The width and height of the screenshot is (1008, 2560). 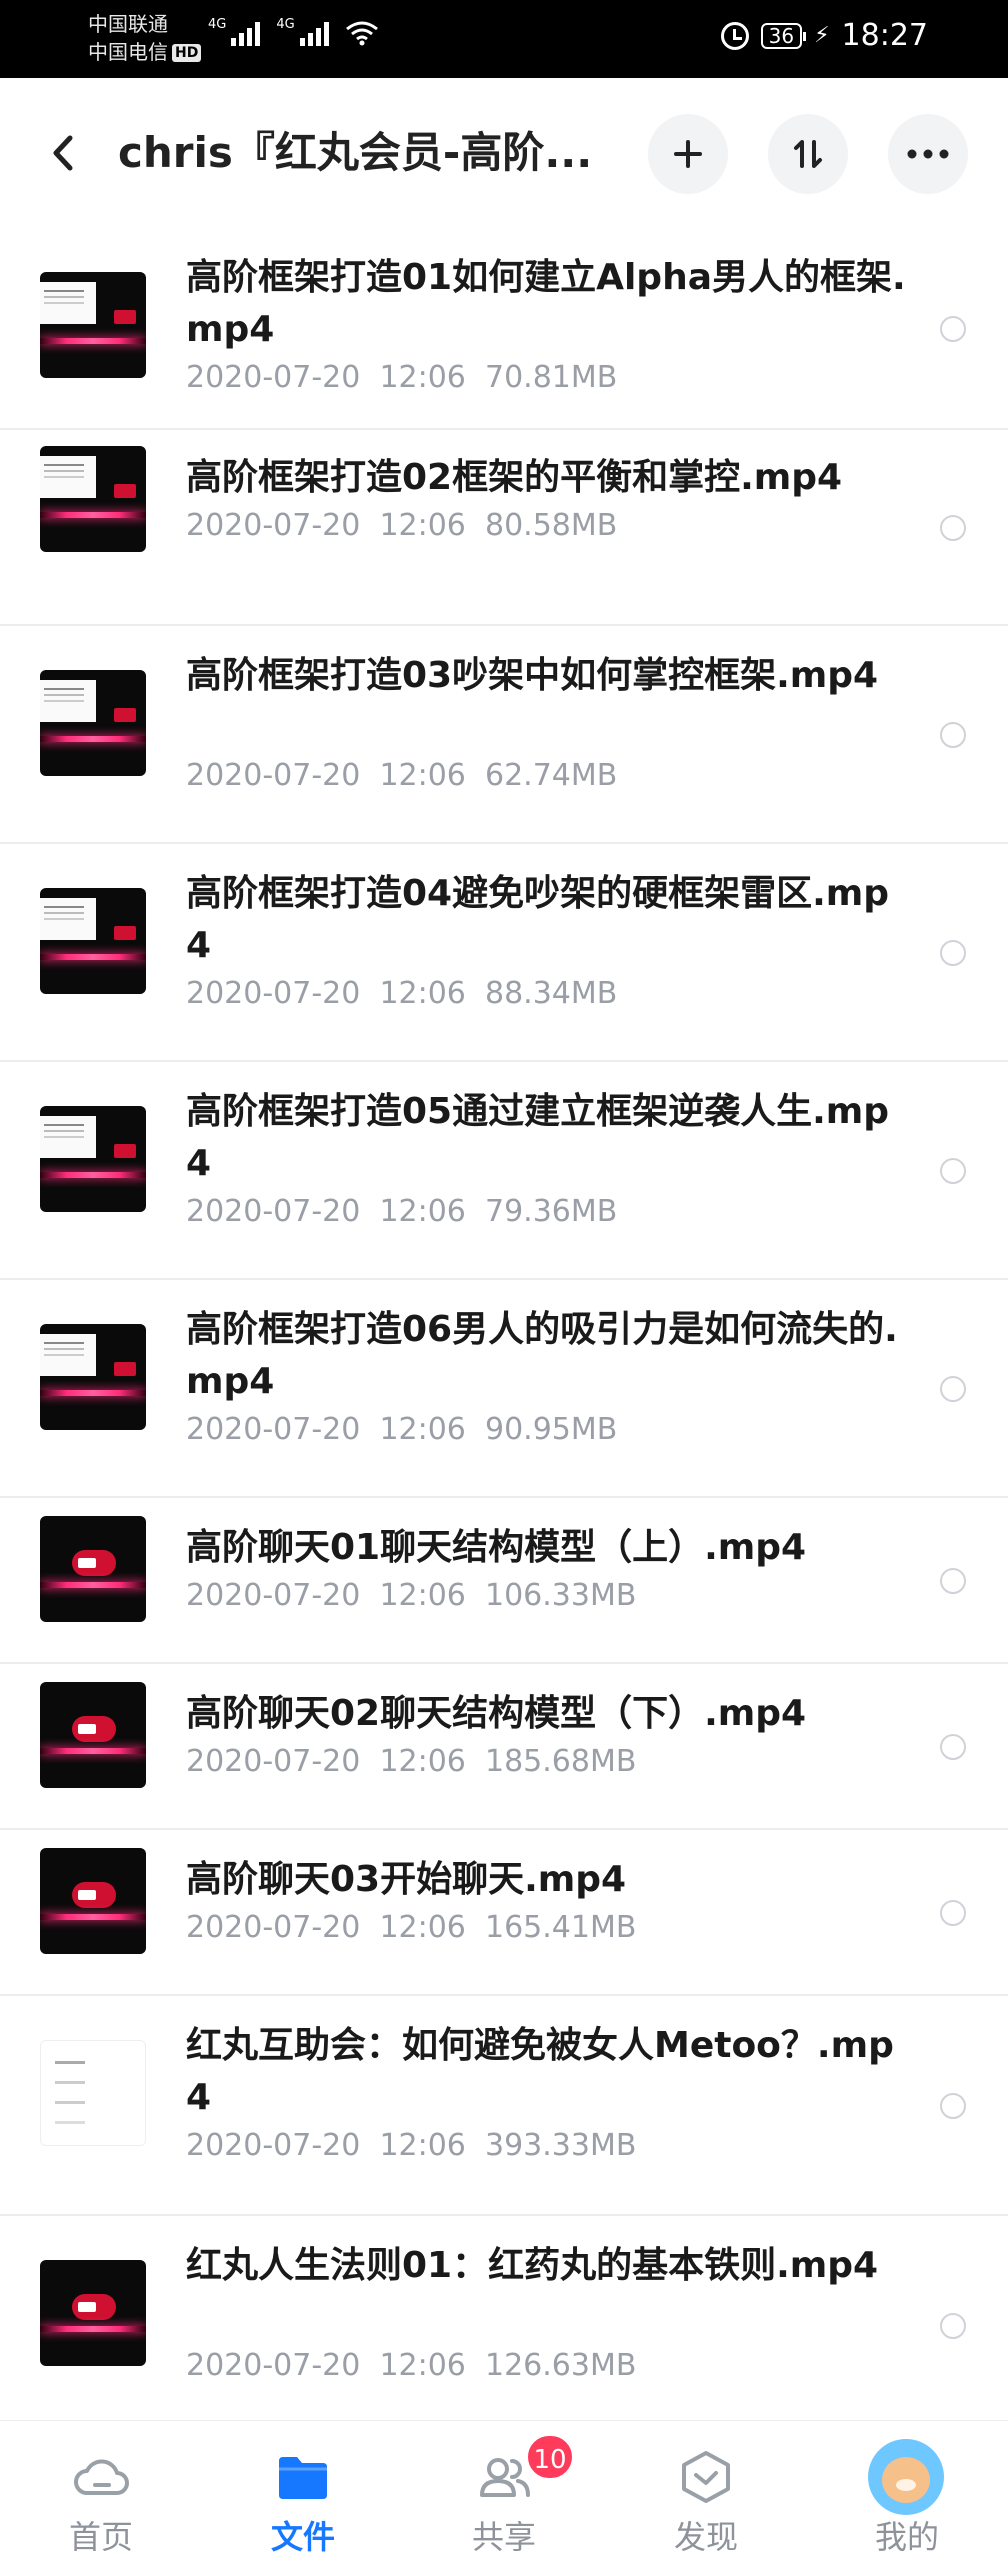 I want to click on back-arrow-icon, so click(x=65, y=153).